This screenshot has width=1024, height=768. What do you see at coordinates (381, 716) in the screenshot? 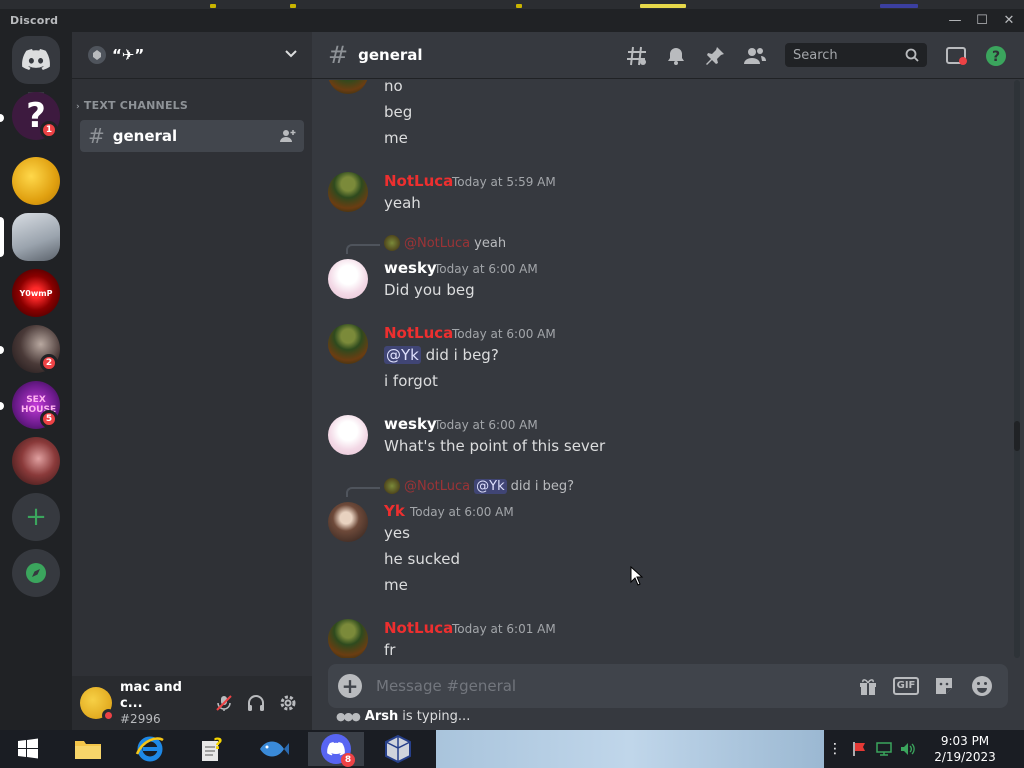
I see `typing-user: Arsh` at bounding box center [381, 716].